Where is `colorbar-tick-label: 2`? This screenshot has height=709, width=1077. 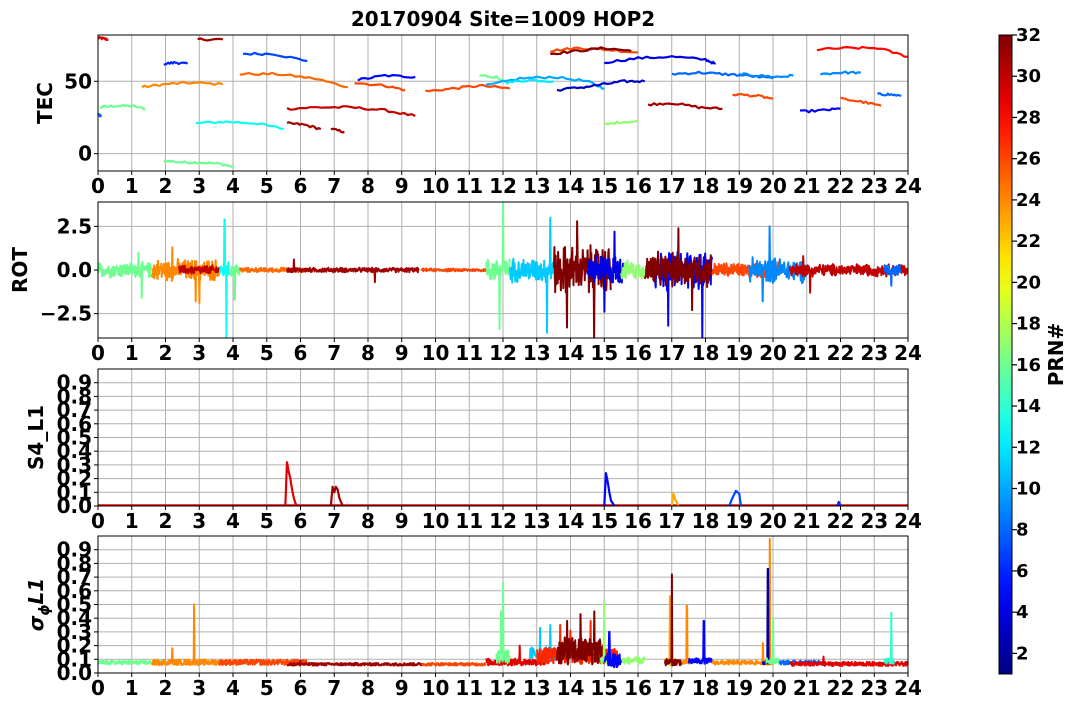
colorbar-tick-label: 2 is located at coordinates (1022, 653).